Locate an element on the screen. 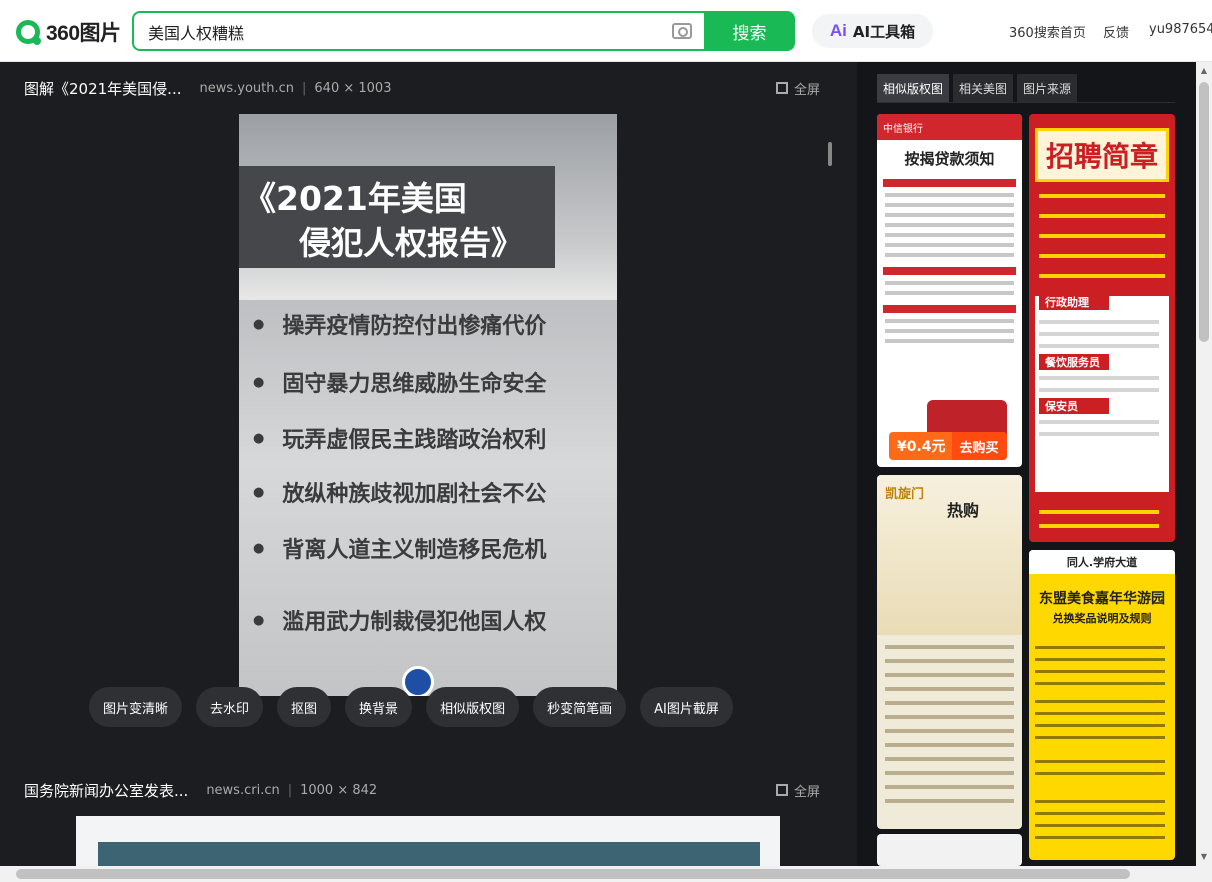 The image size is (1212, 882). tab-image-source: 图片来源 is located at coordinates (1047, 88).